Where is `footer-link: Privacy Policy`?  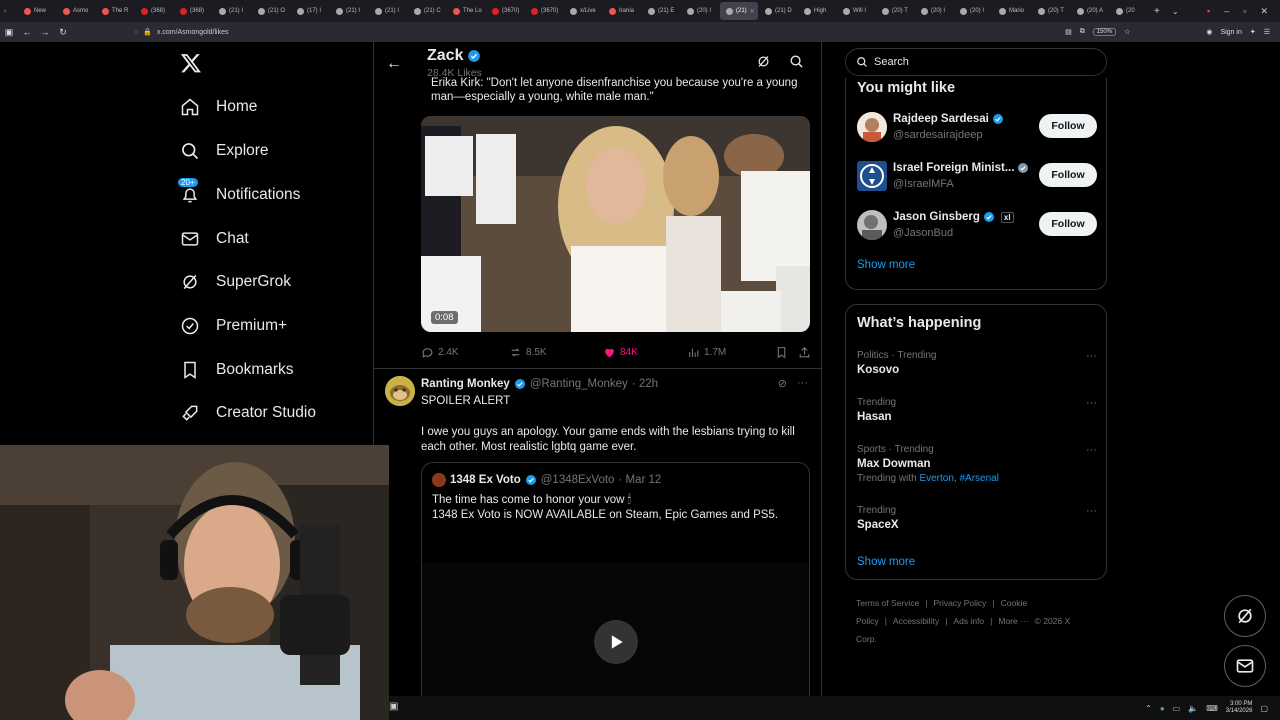
footer-link: Privacy Policy is located at coordinates (960, 603).